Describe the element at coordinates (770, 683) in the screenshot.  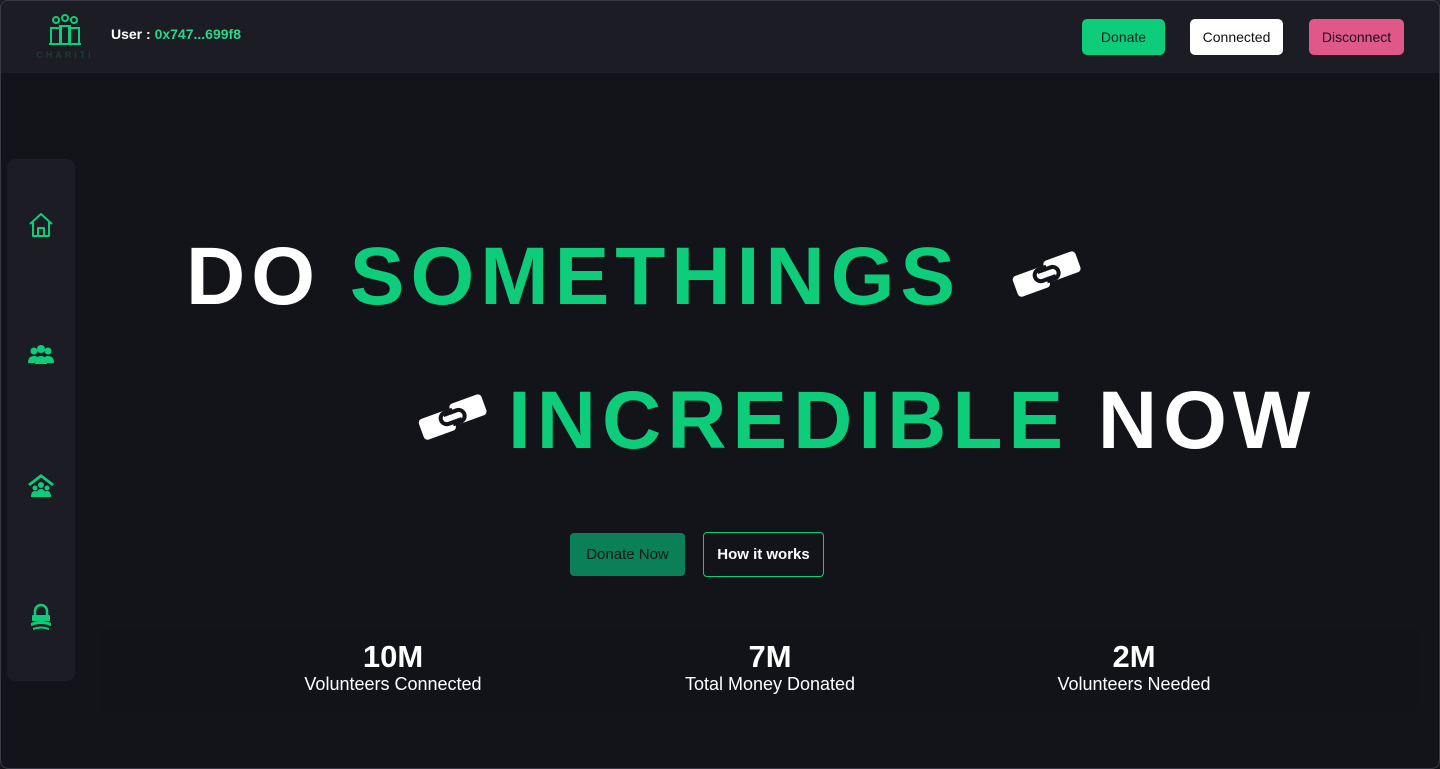
I see `stat-label: Total Money Donated` at that location.